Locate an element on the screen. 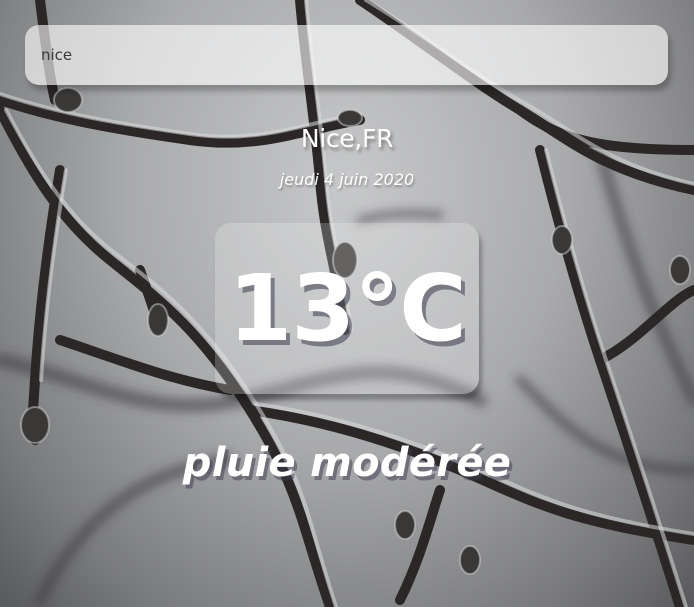 This screenshot has height=607, width=694. temperature-value: 13°C is located at coordinates (347, 308).